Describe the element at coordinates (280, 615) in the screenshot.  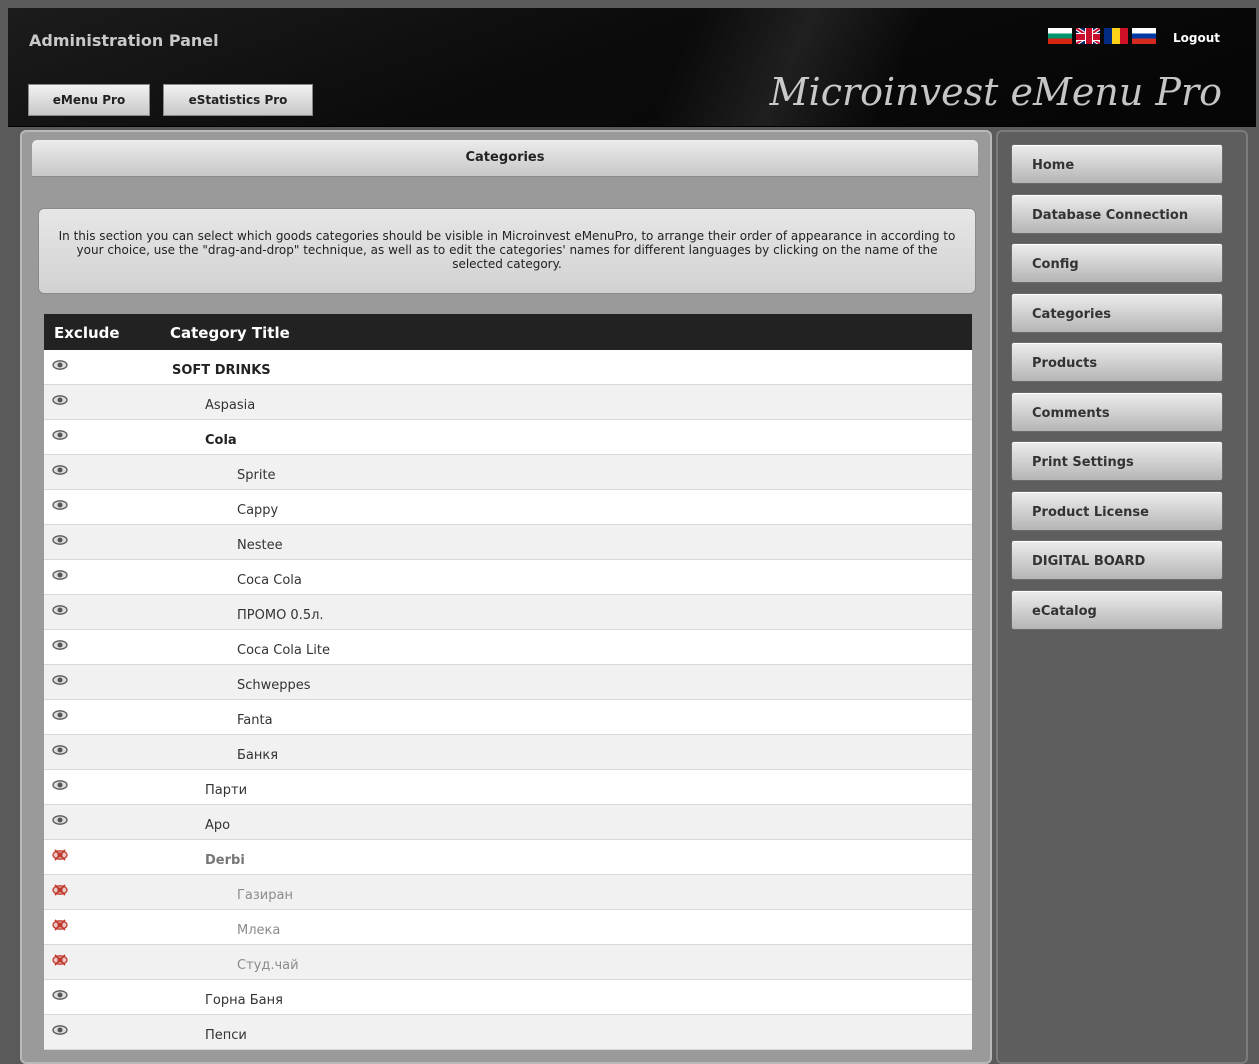
I see `category-title: ПРОМО 0.5л.` at that location.